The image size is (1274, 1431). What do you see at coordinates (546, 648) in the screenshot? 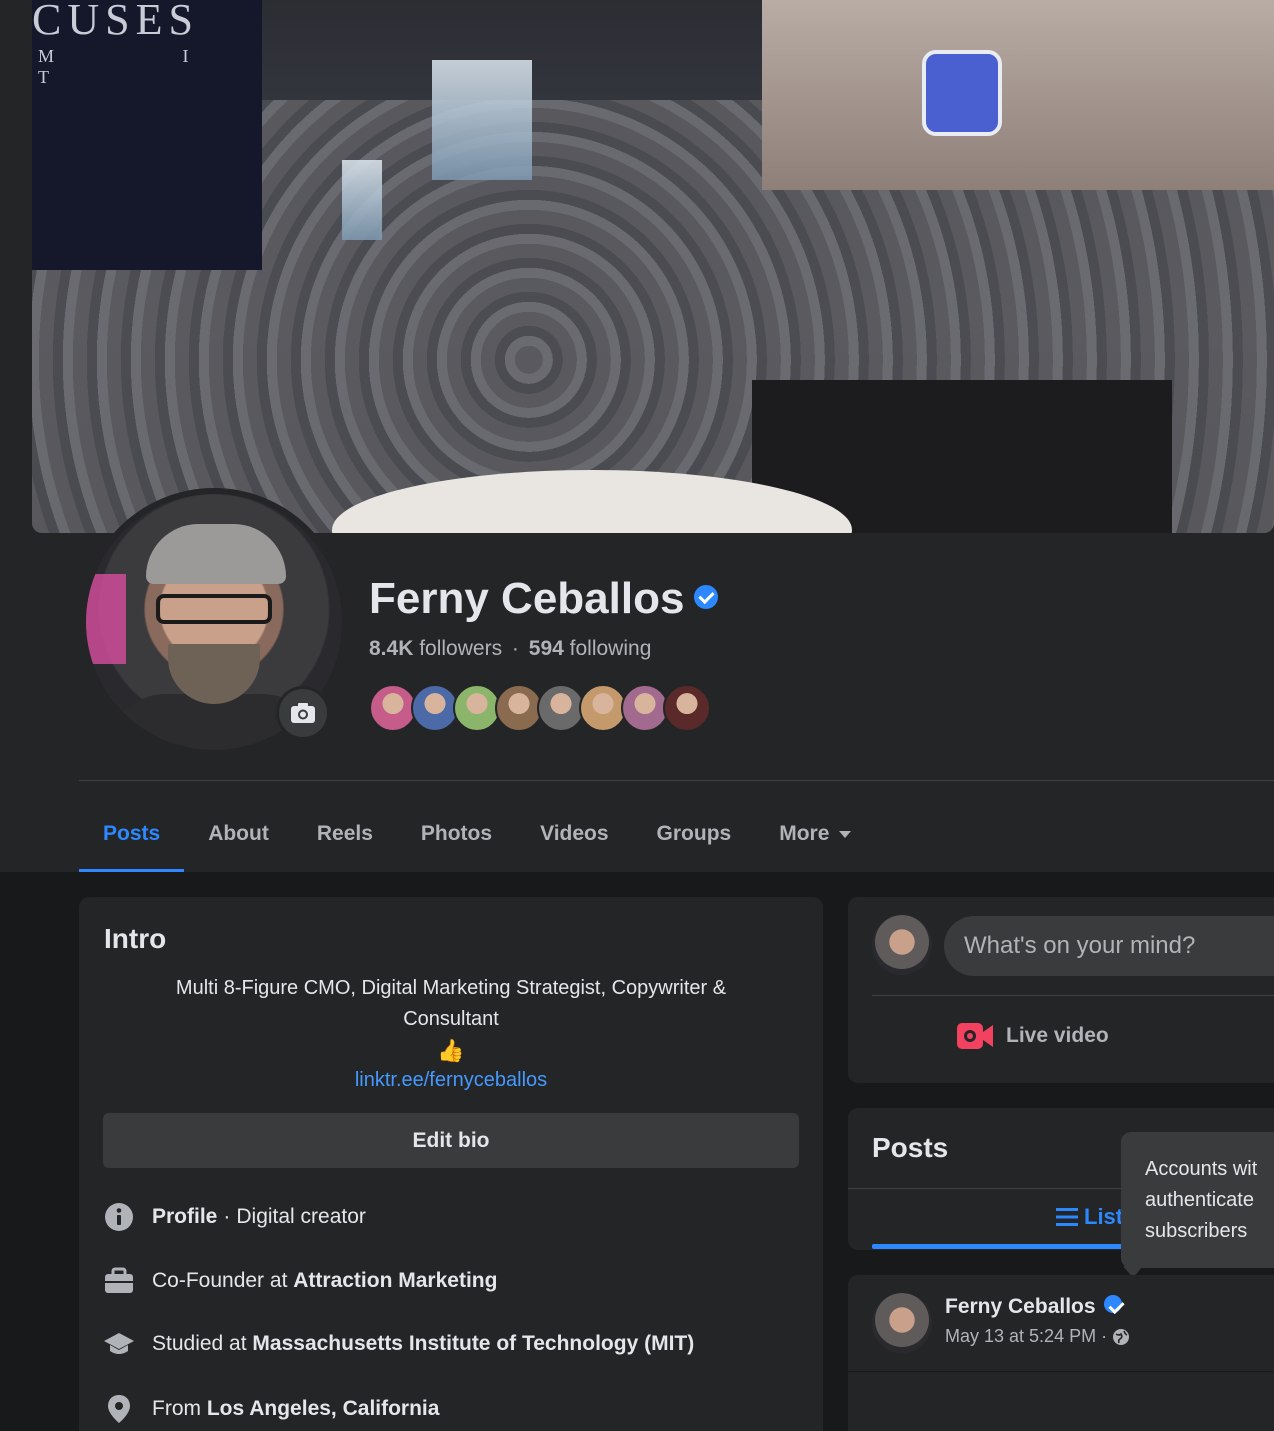
I see `following-count: 594` at bounding box center [546, 648].